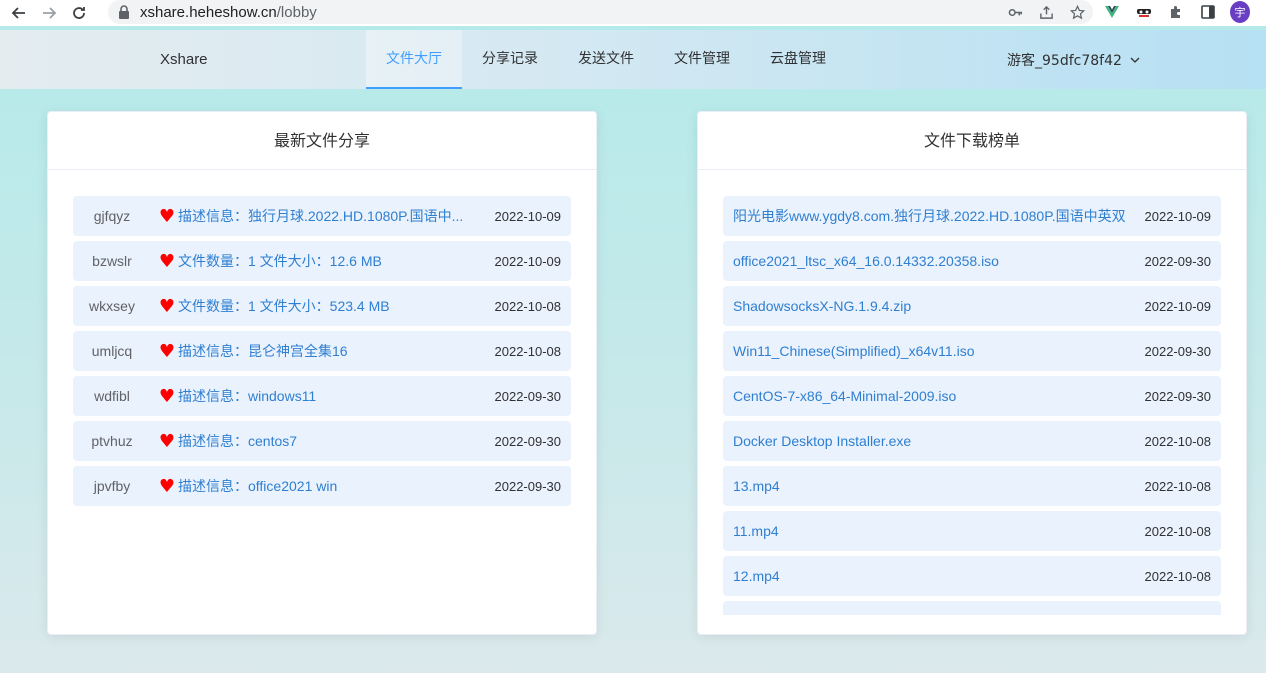  I want to click on list-item: wkxsey ♥ 文件数量：1 文件大小：523.4 MB 2022-10-08, so click(322, 306).